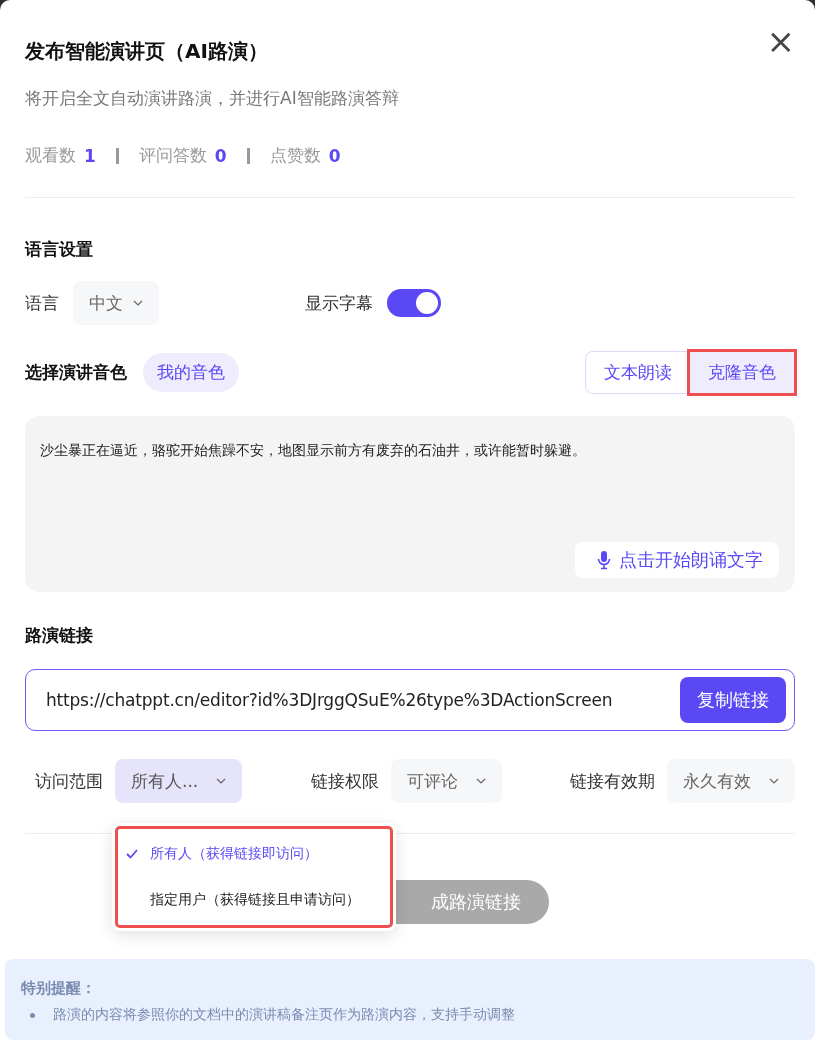 This screenshot has height=1048, width=815. What do you see at coordinates (612, 781) in the screenshot?
I see `option-label: 链接有效期` at bounding box center [612, 781].